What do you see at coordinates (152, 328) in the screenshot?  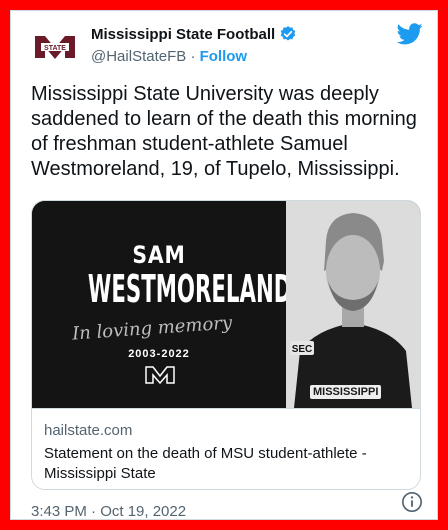 I see `graphic-script-text: In loving memory` at bounding box center [152, 328].